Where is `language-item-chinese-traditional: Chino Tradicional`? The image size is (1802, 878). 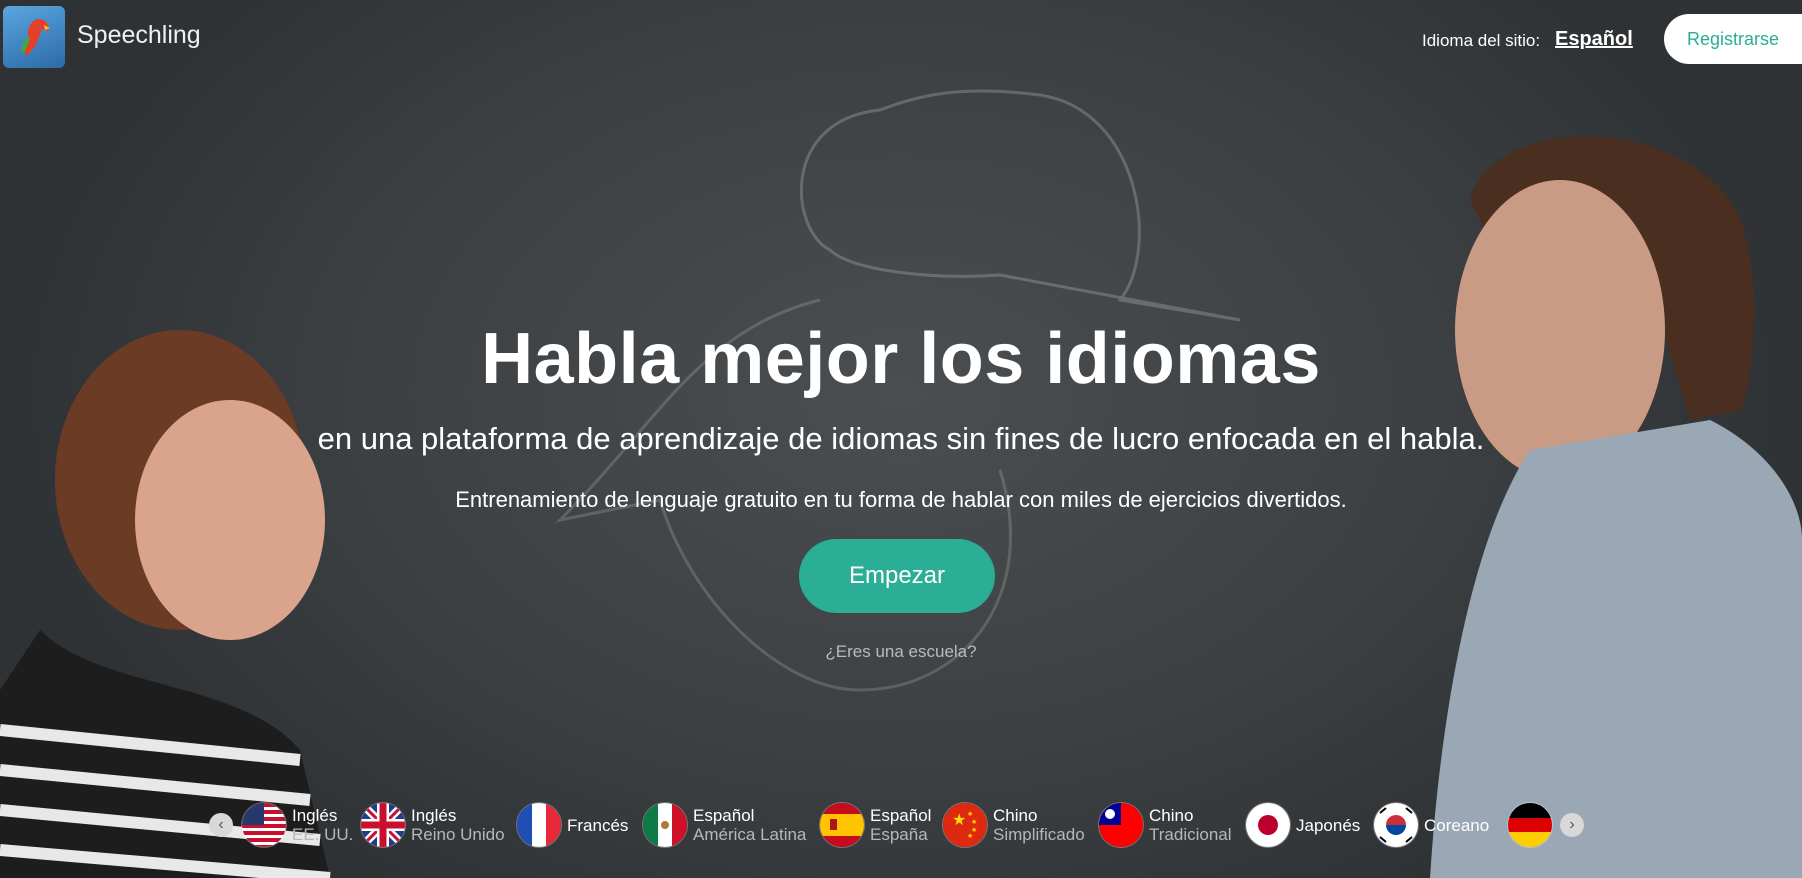 language-item-chinese-traditional: Chino Tradicional is located at coordinates (1165, 825).